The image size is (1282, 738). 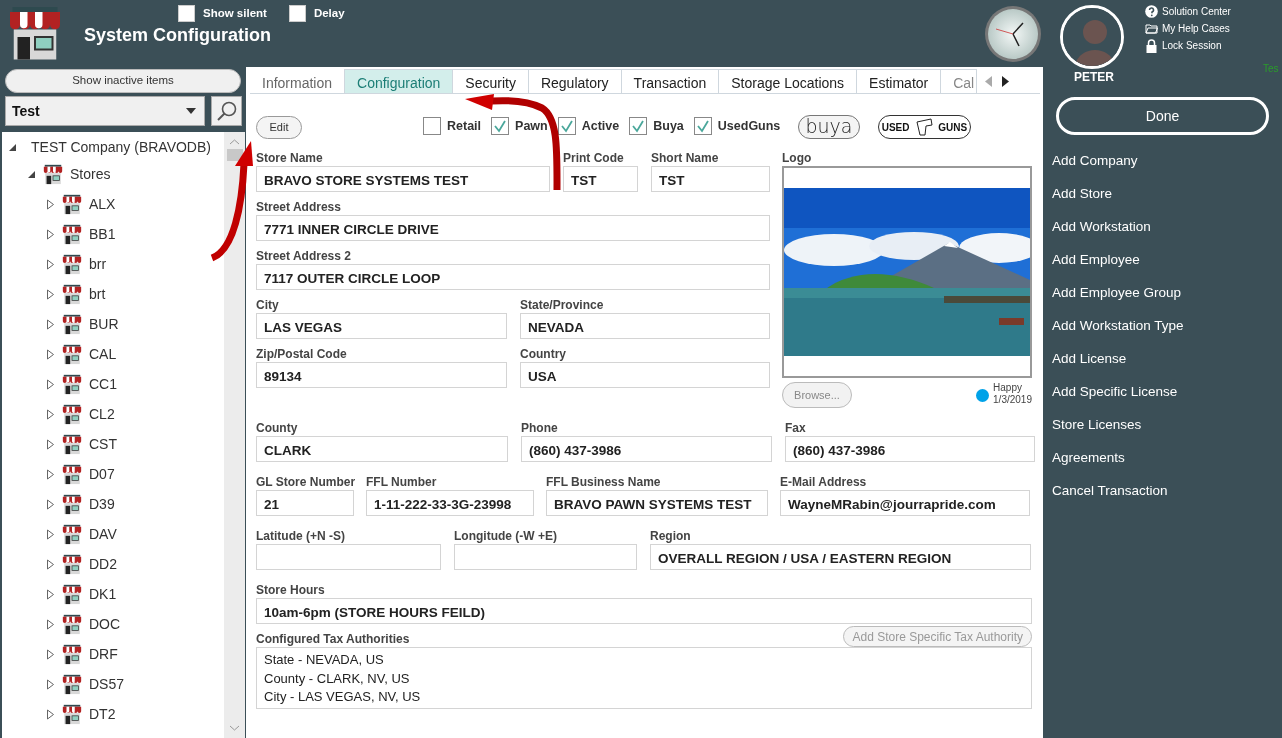 What do you see at coordinates (109, 147) in the screenshot?
I see `tree-item: TEST Company (BRAVODB)` at bounding box center [109, 147].